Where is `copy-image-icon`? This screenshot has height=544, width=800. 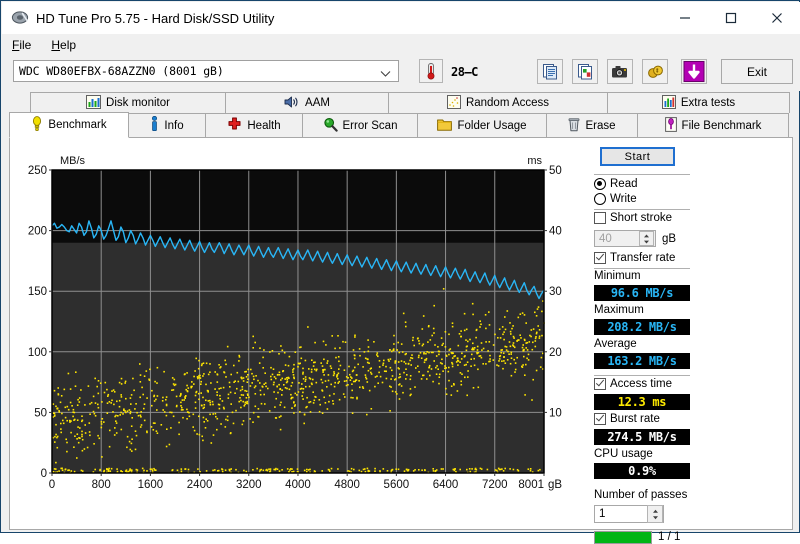 copy-image-icon is located at coordinates (585, 71).